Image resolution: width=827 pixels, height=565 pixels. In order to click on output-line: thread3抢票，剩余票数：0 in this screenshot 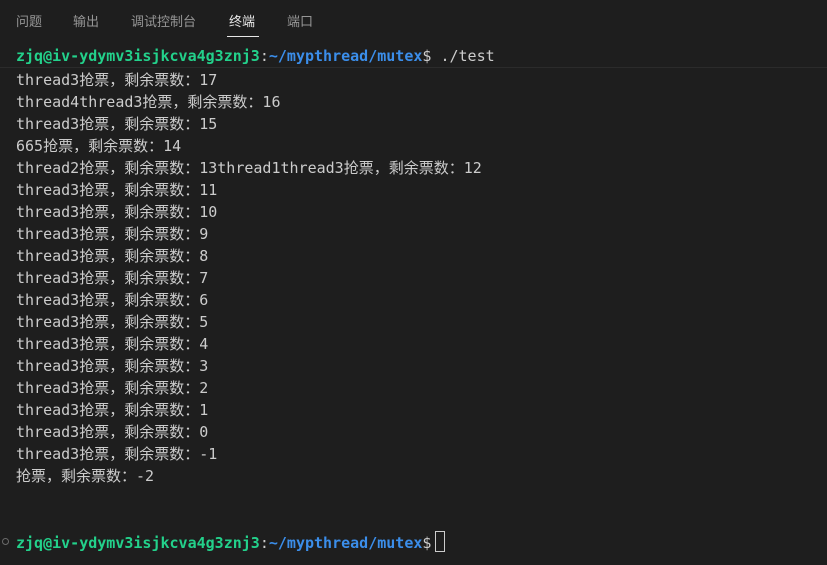, I will do `click(112, 432)`.